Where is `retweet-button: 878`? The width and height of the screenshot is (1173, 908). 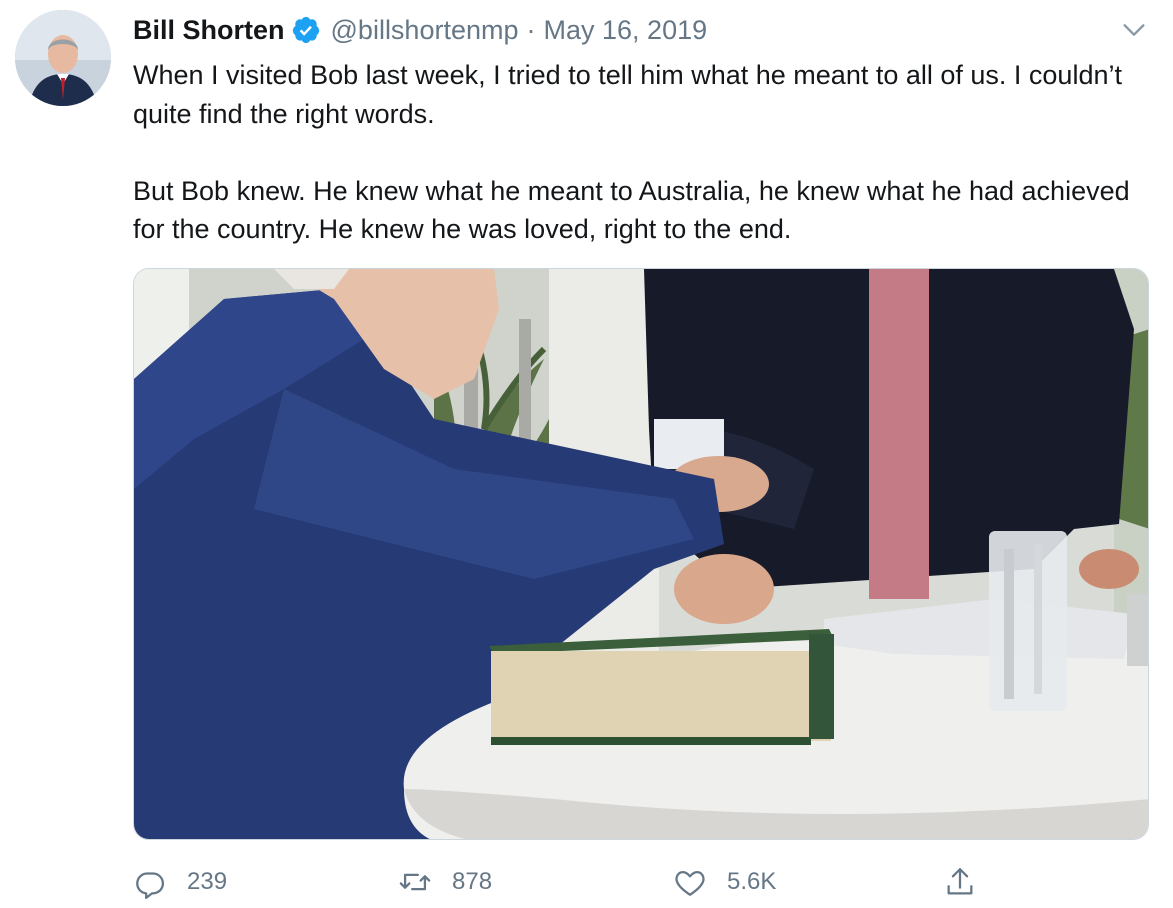 retweet-button: 878 is located at coordinates (445, 882).